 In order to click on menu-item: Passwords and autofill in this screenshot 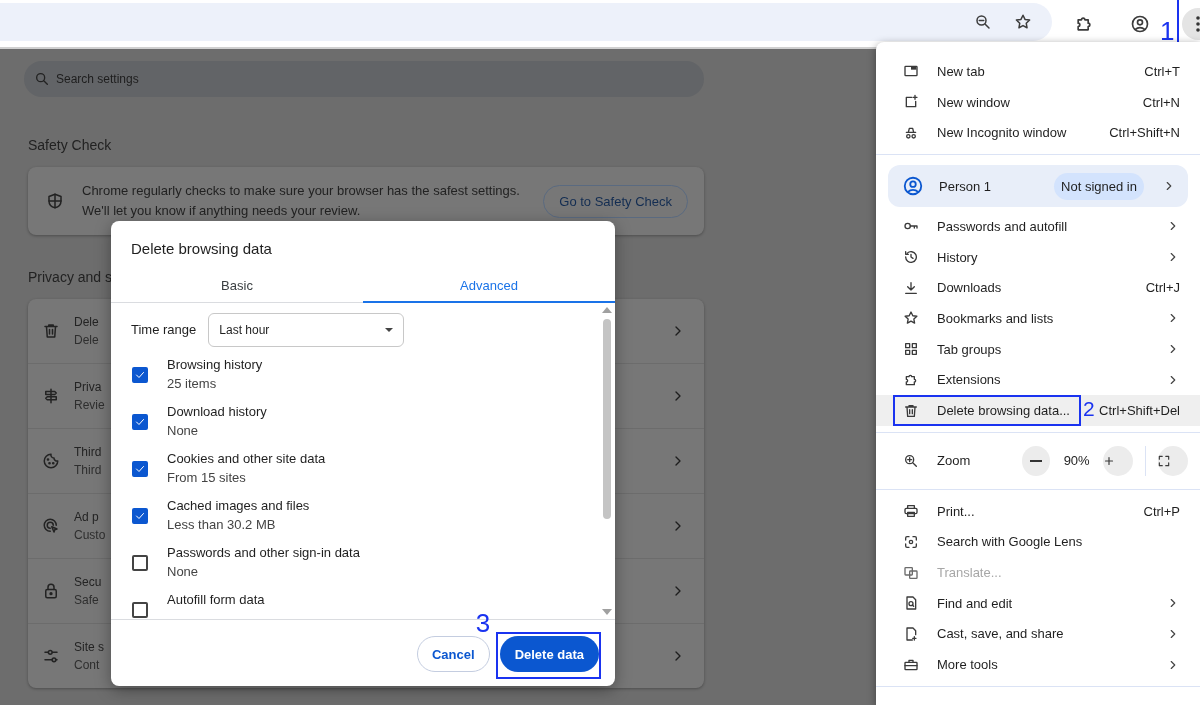, I will do `click(1038, 226)`.